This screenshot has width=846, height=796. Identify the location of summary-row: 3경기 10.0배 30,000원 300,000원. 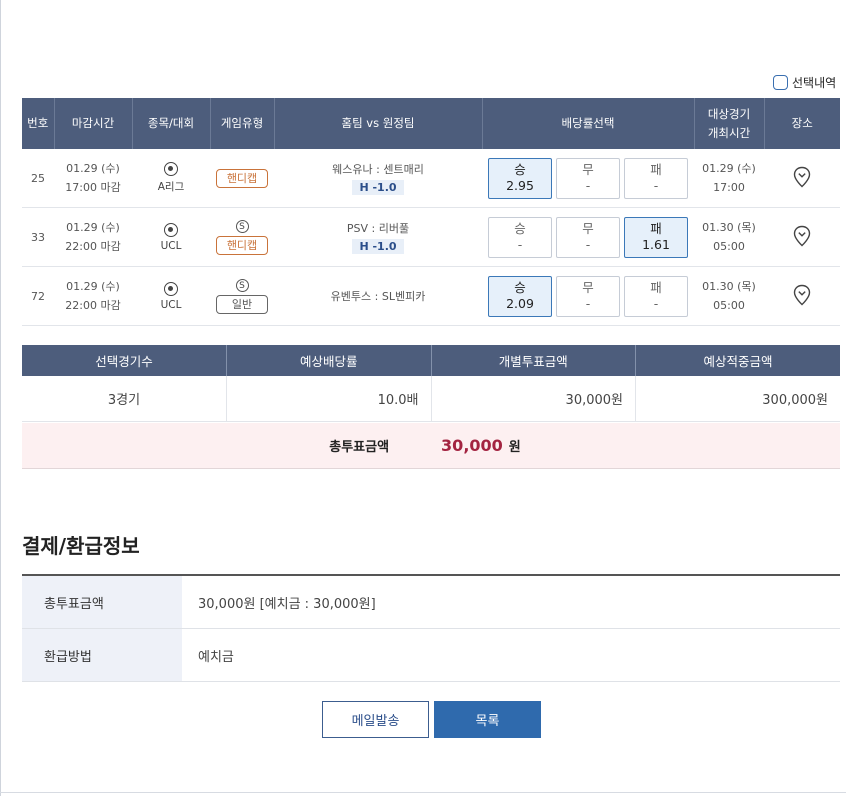
(431, 399).